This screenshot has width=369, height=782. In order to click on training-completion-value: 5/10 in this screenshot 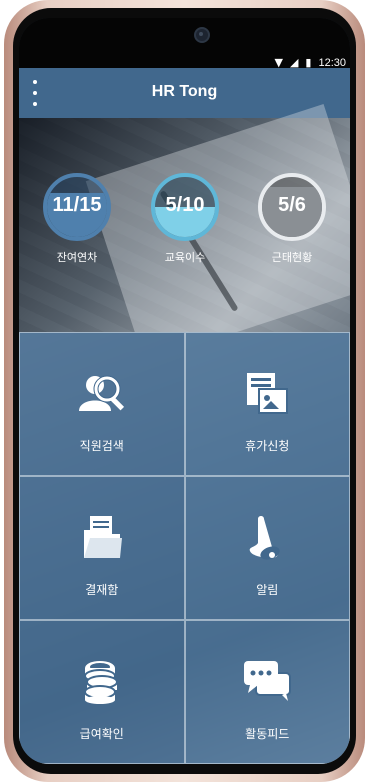, I will do `click(185, 205)`.